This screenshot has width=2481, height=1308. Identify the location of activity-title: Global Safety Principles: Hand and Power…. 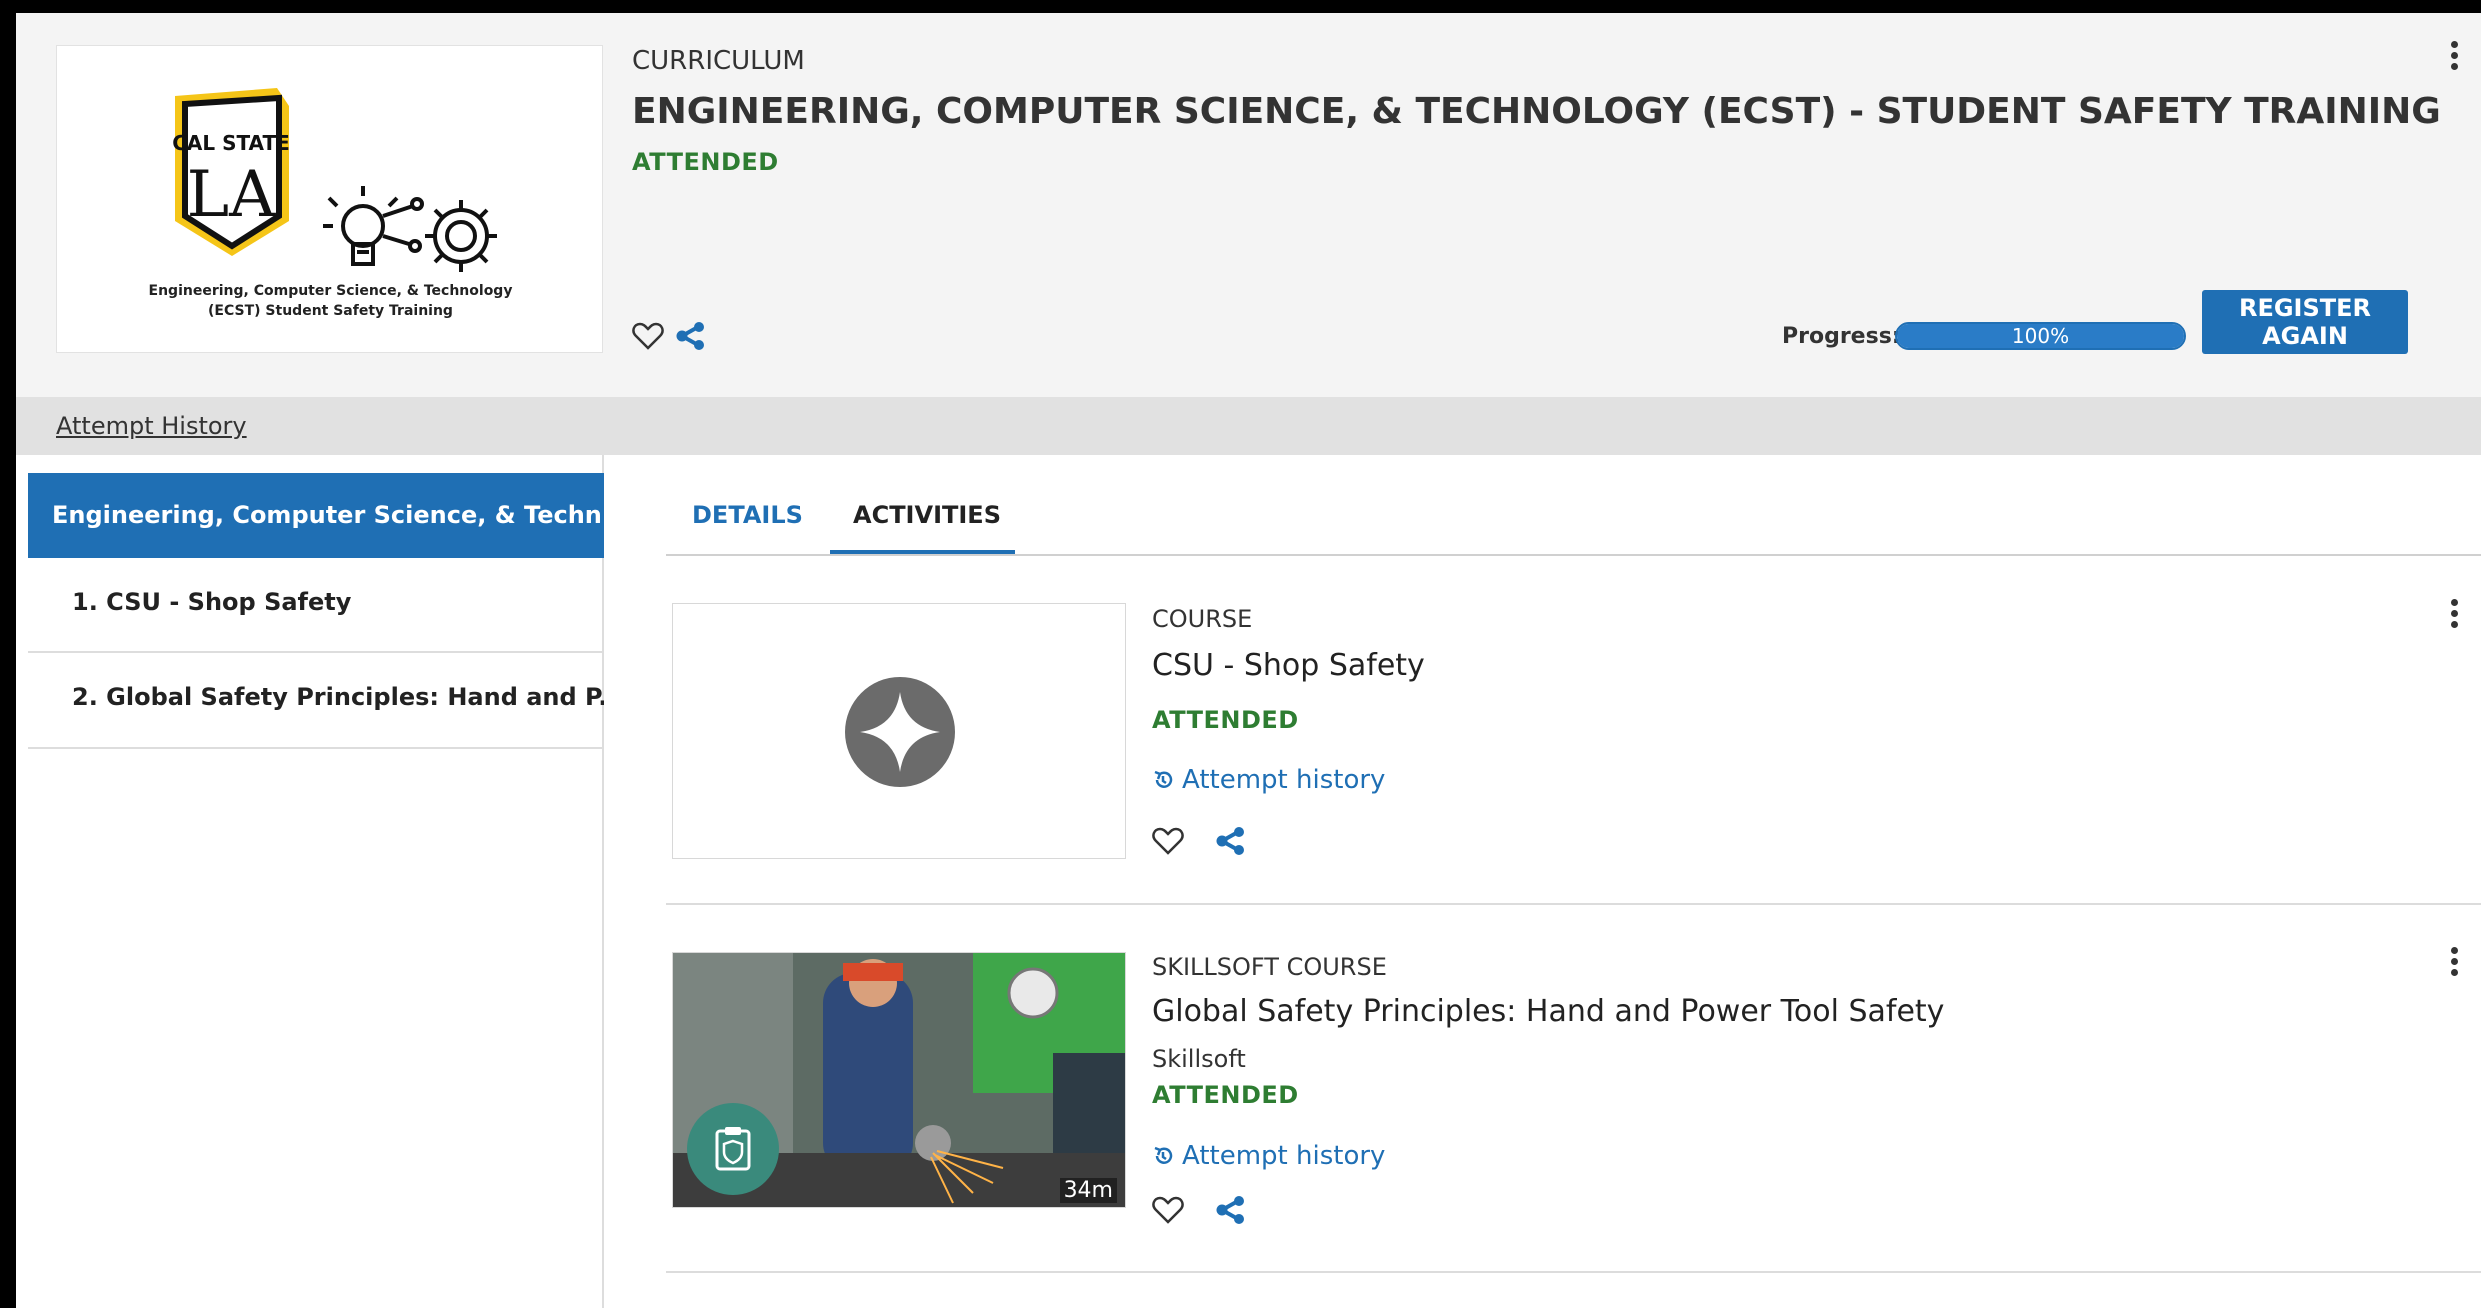
(1548, 1011).